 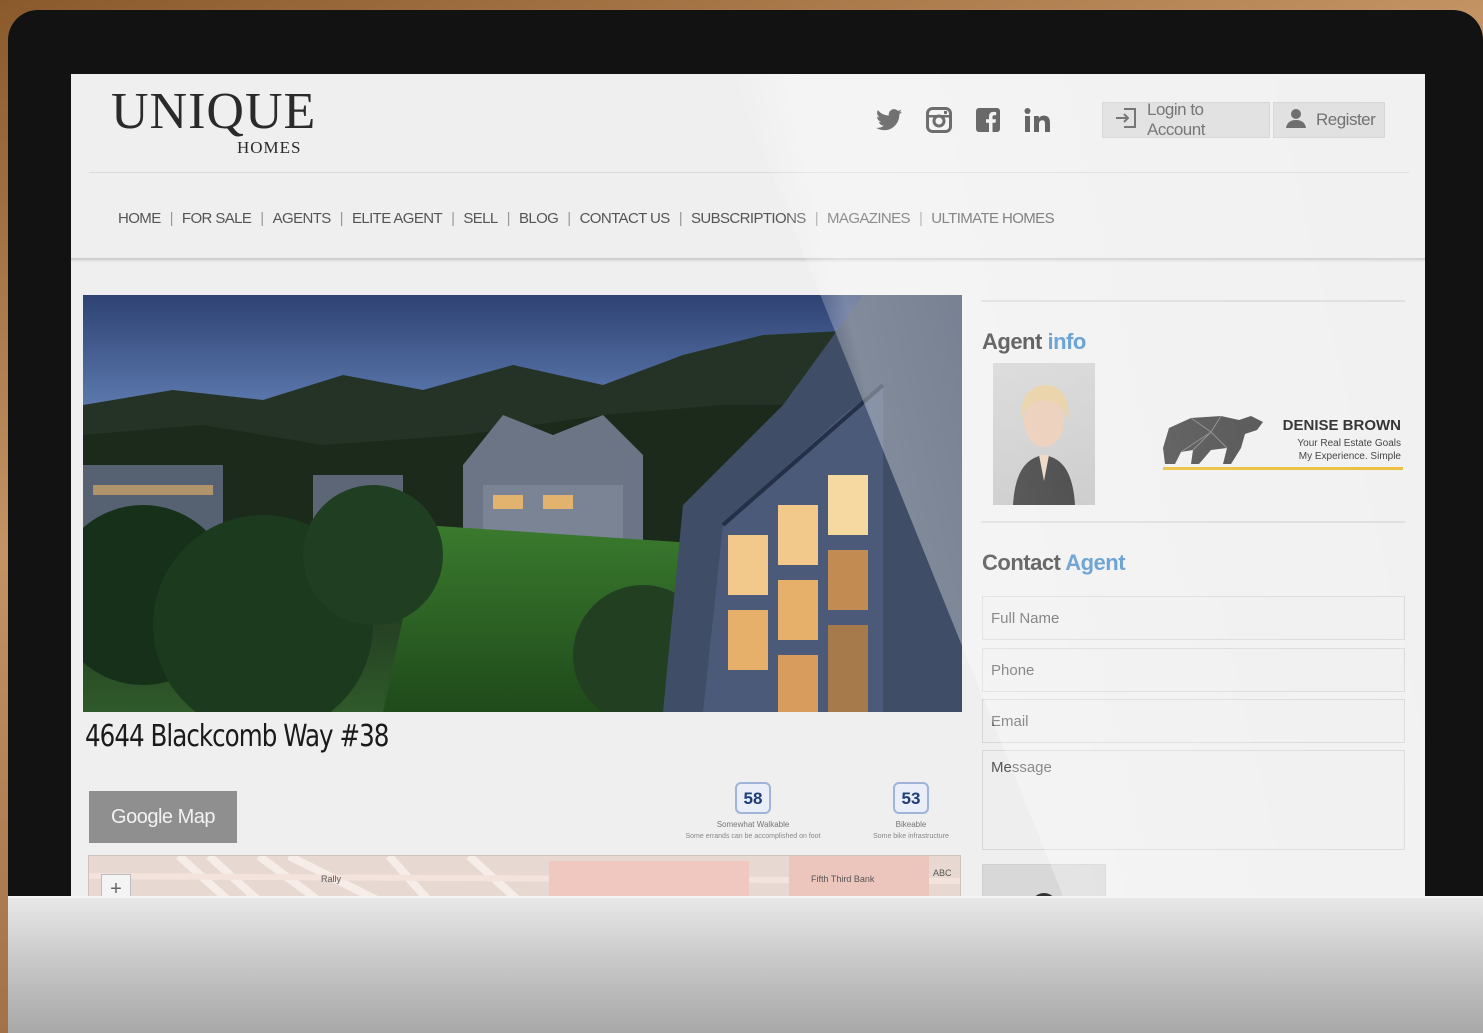 I want to click on site-header: UNIQUE HOMES Login to Account Register, so click(x=748, y=124).